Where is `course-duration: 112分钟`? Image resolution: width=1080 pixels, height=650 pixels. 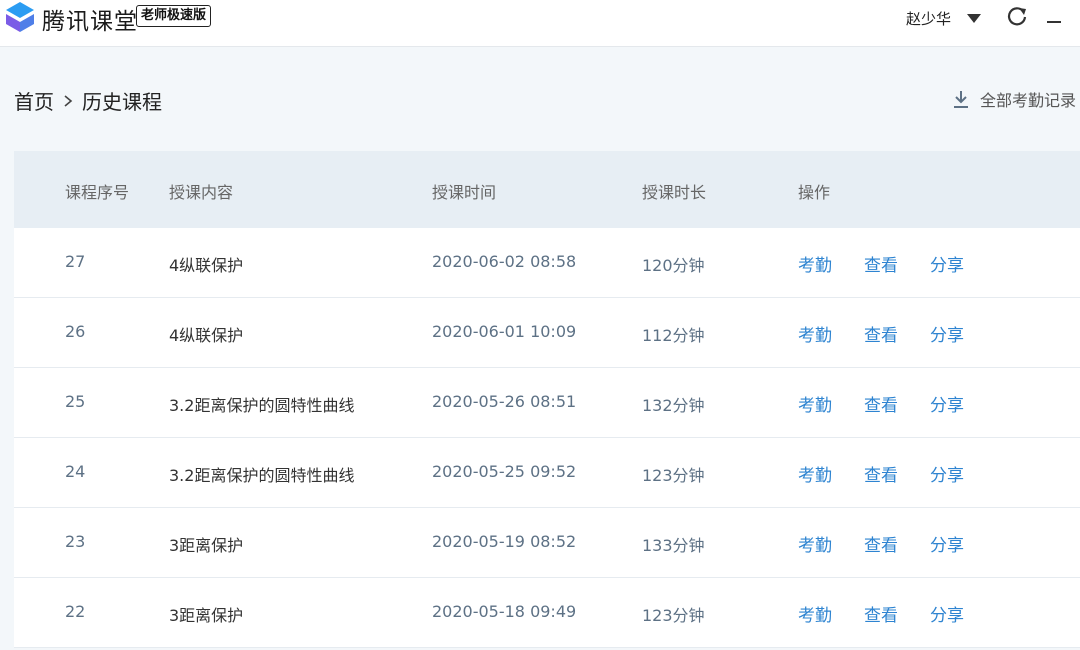
course-duration: 112分钟 is located at coordinates (673, 335).